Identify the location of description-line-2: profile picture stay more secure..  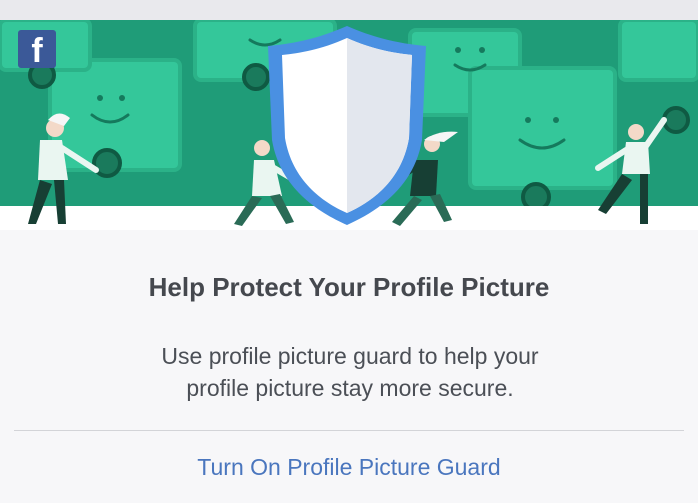
(350, 388).